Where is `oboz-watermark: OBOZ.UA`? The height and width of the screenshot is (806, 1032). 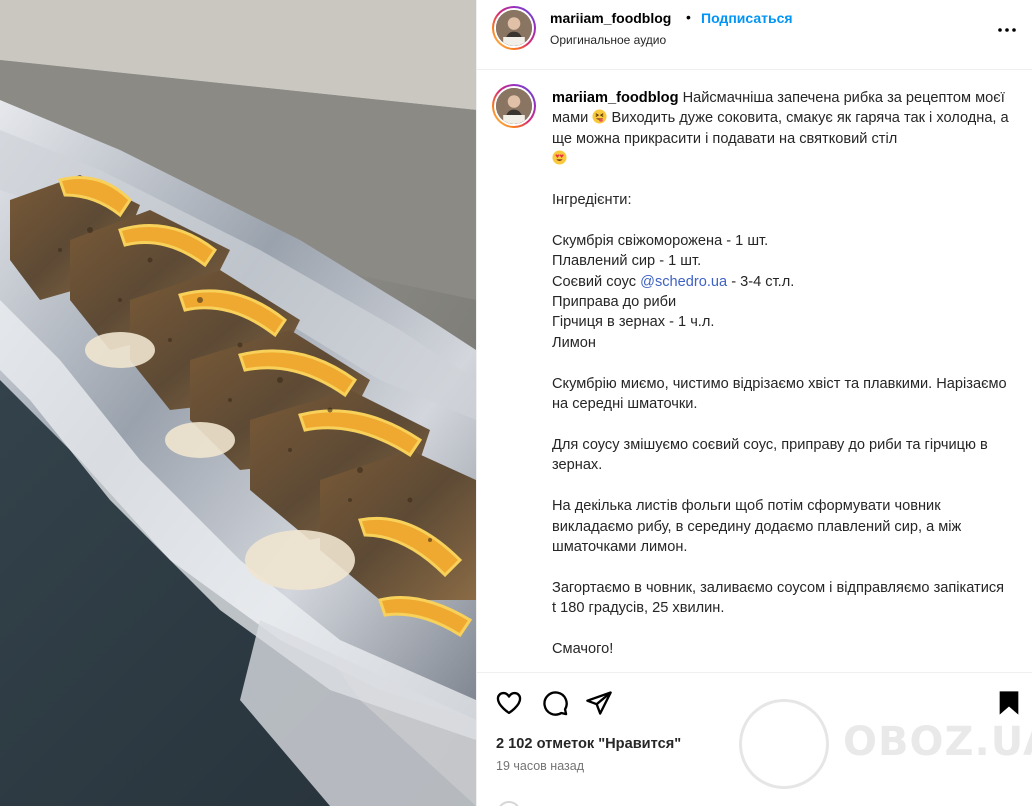
oboz-watermark: OBOZ.UA is located at coordinates (885, 749).